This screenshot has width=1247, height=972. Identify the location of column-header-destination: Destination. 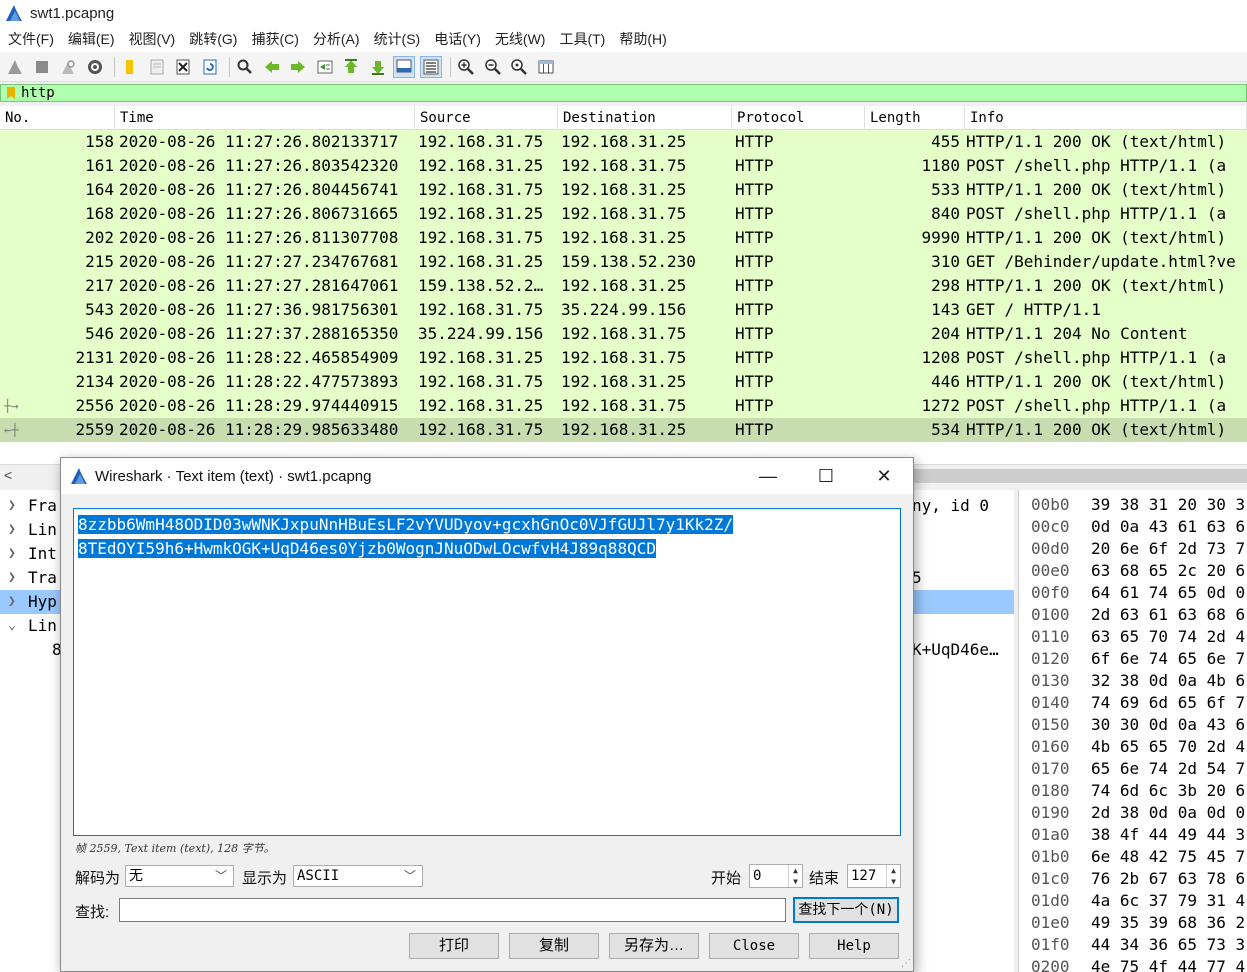
(645, 118).